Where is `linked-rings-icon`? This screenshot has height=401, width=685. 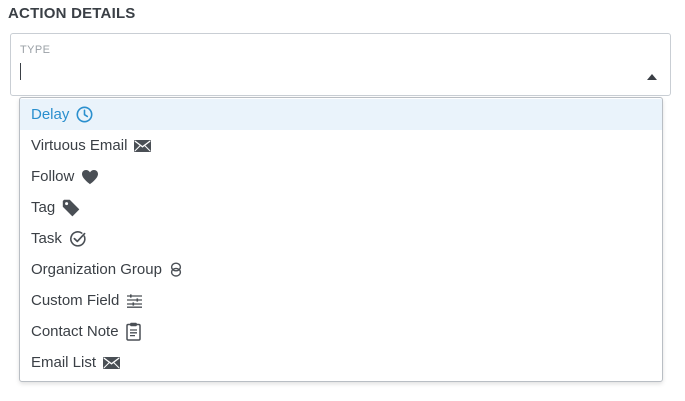 linked-rings-icon is located at coordinates (176, 269).